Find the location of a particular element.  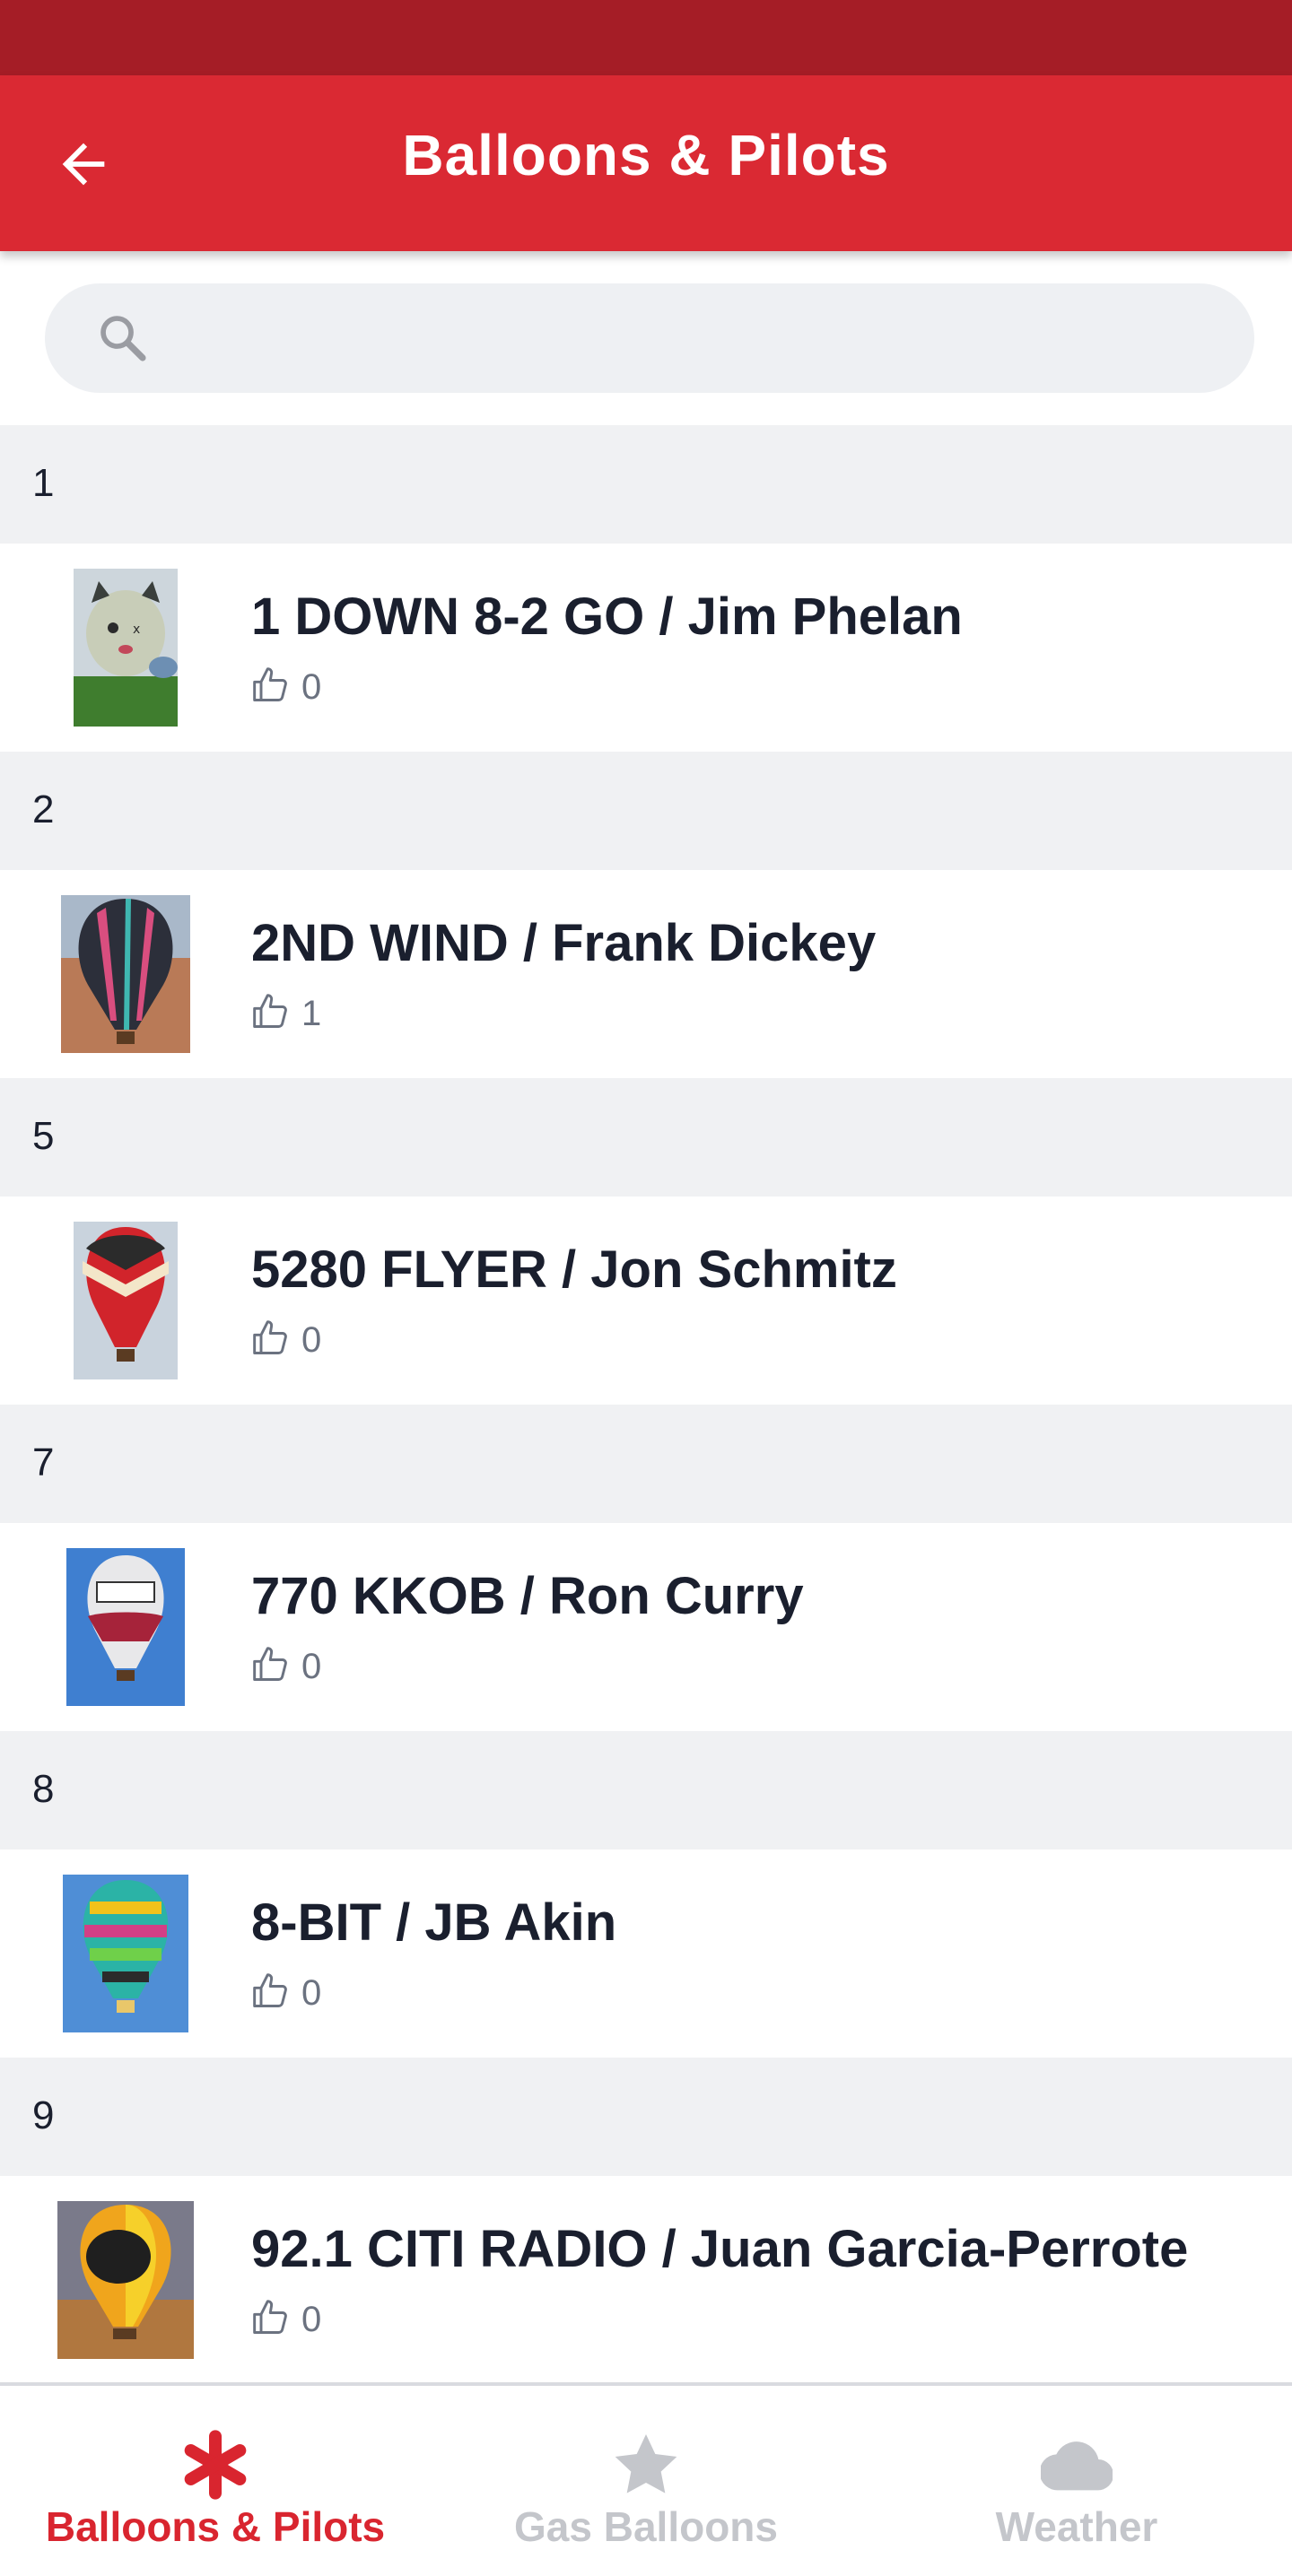

cloud-icon is located at coordinates (1077, 2466).